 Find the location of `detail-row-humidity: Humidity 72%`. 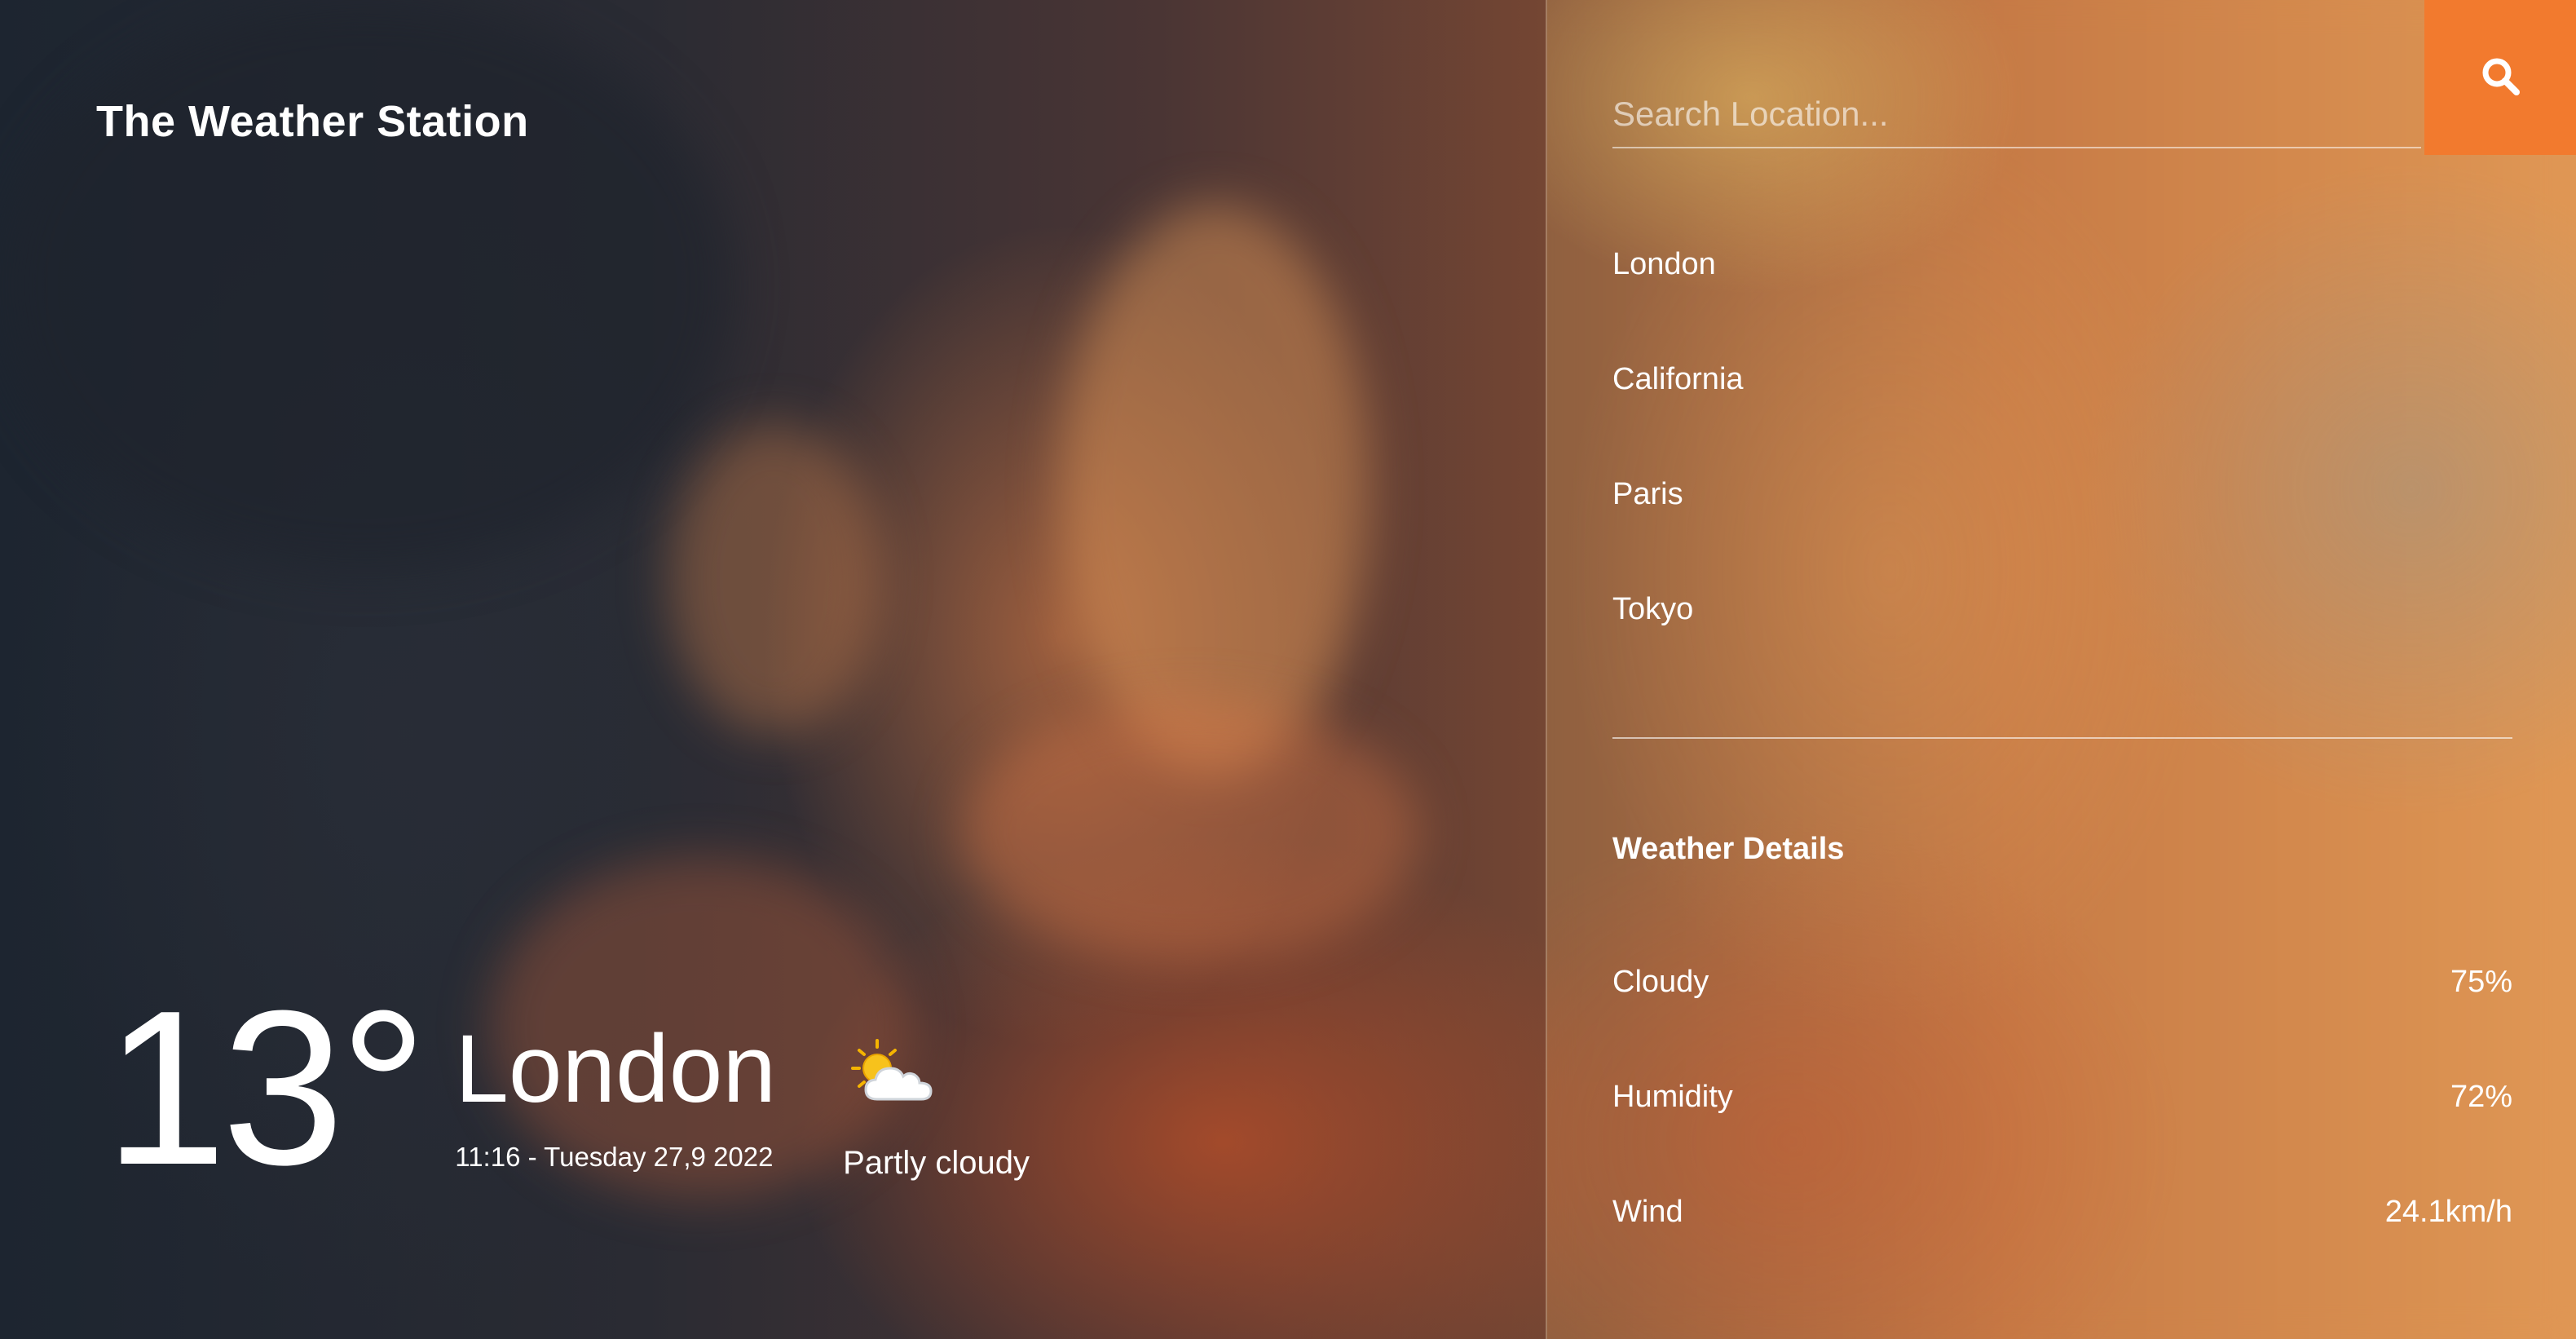

detail-row-humidity: Humidity 72% is located at coordinates (2062, 1131).